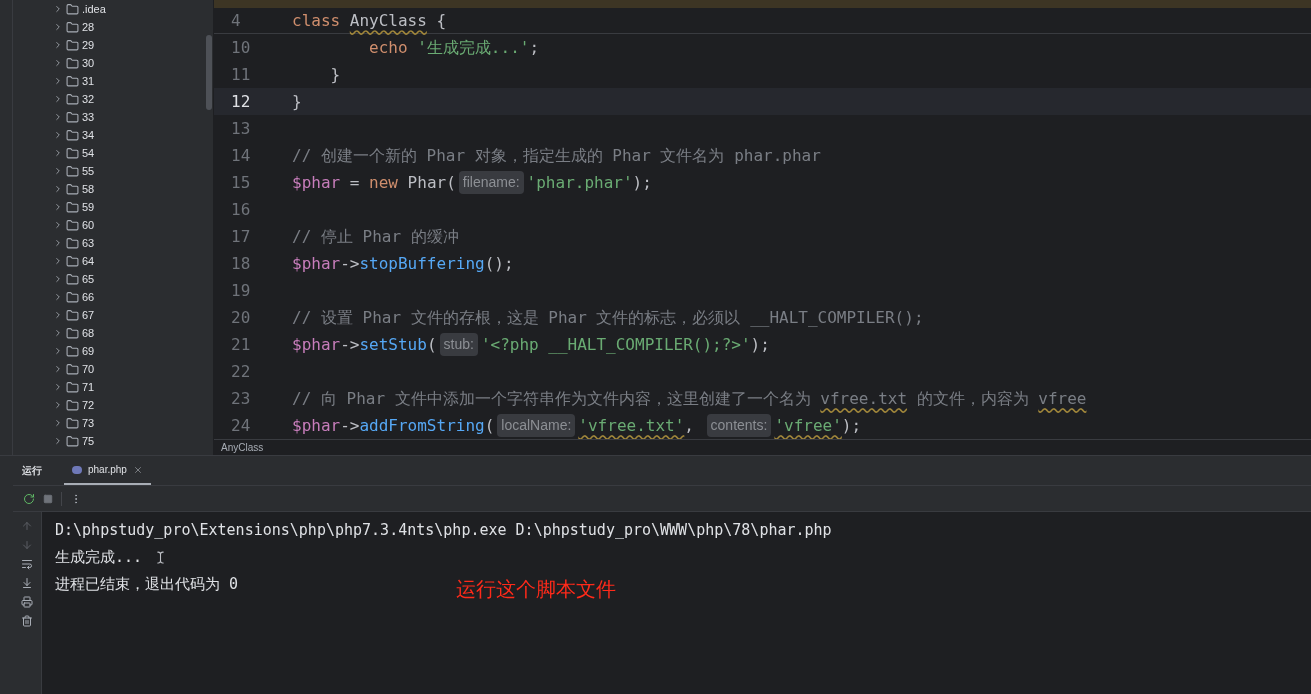  What do you see at coordinates (422, 263) in the screenshot?
I see `method-name: stopBuffering` at bounding box center [422, 263].